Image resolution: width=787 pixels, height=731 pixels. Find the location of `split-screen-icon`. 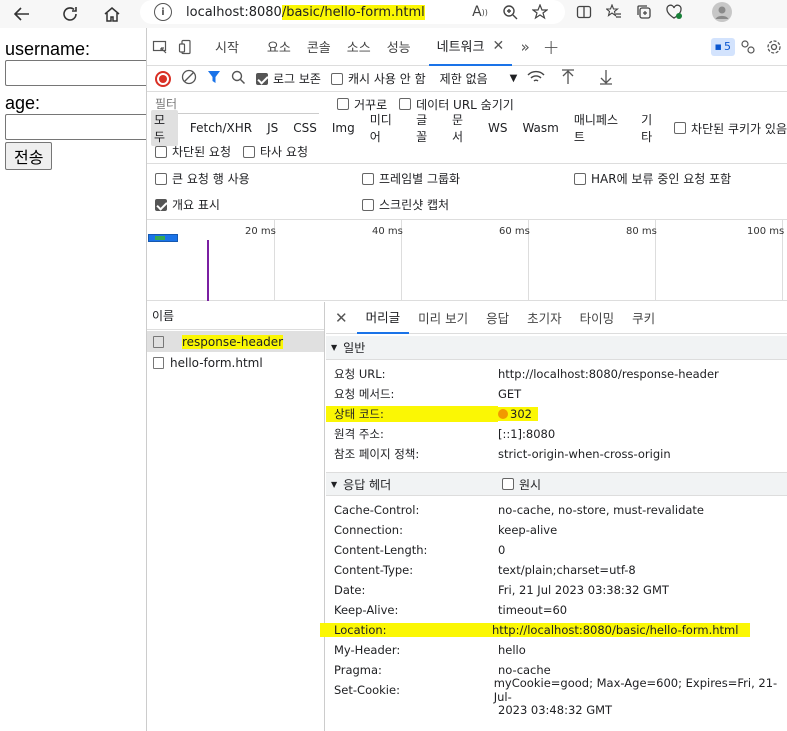

split-screen-icon is located at coordinates (584, 12).